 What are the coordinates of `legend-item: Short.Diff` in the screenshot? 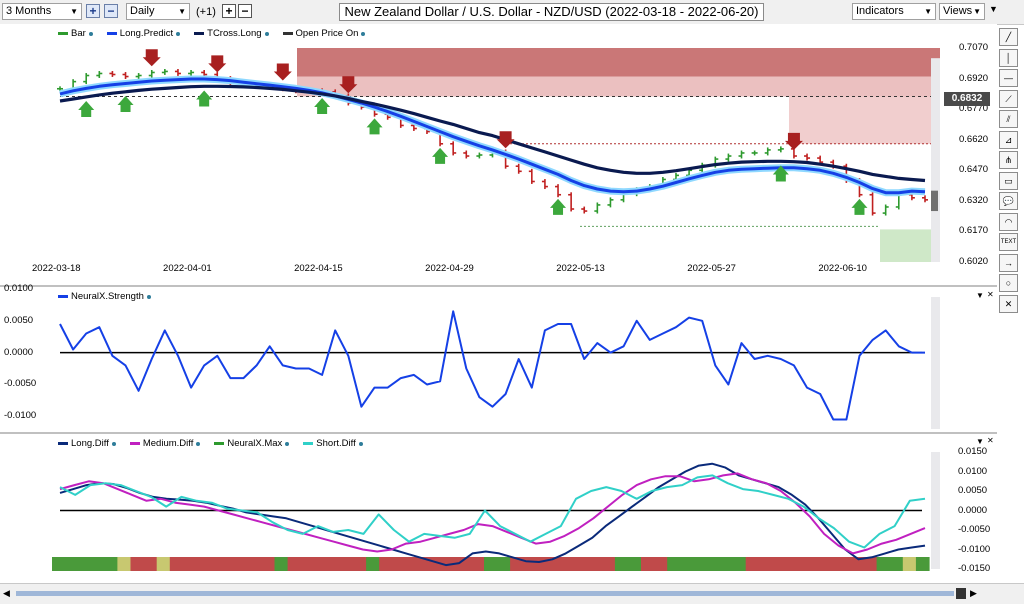 It's located at (333, 443).